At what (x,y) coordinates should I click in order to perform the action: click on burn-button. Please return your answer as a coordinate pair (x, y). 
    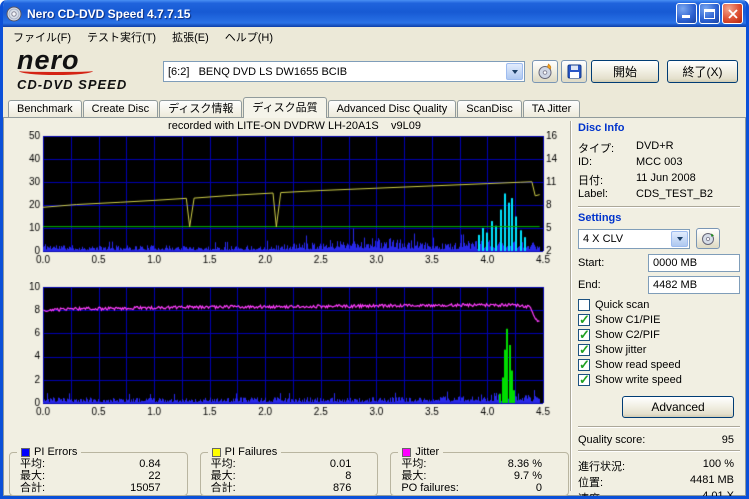
    Looking at the image, I should click on (545, 71).